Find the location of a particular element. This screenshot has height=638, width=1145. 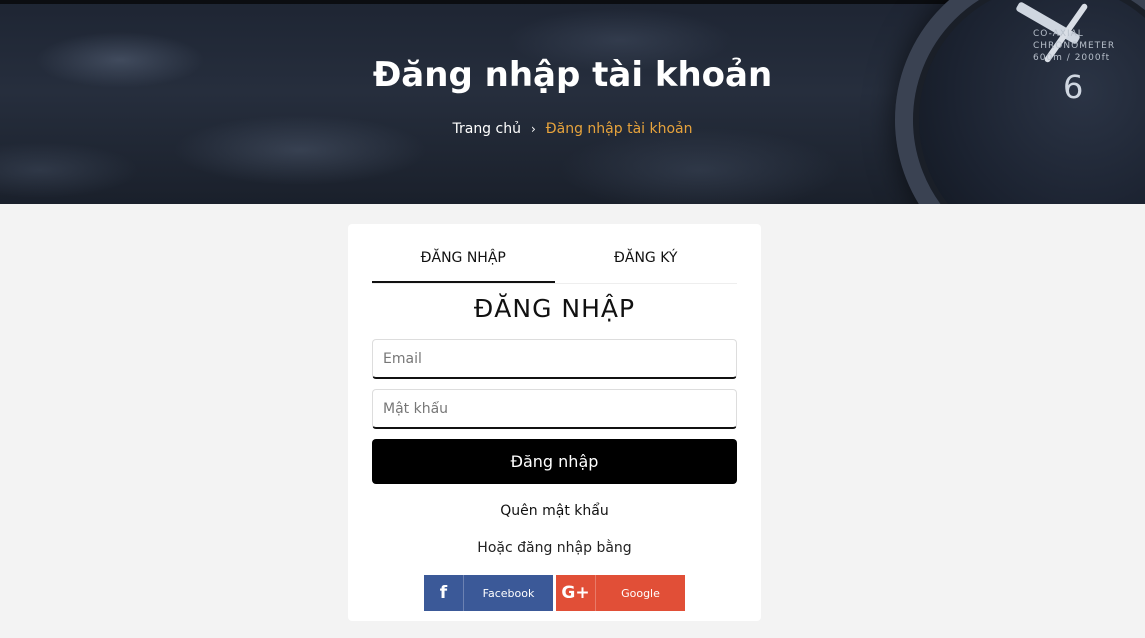

watch-image: CO-AXIAL CHRONOMETER 600m / 2000ft 6 is located at coordinates (1020, 102).